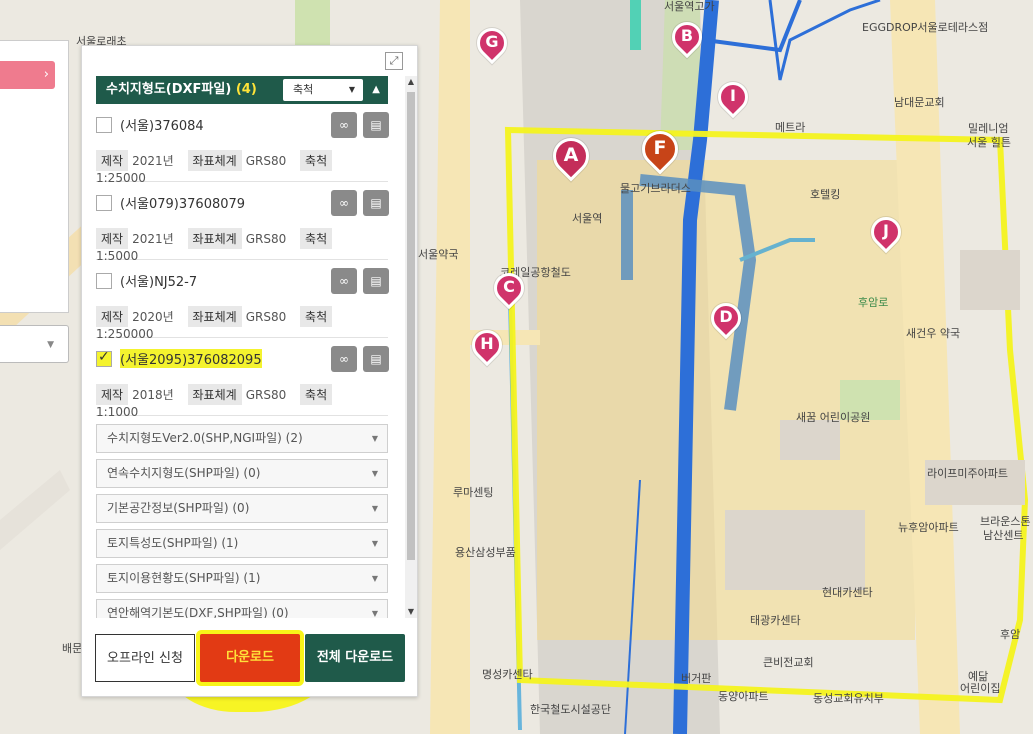 This screenshot has width=1033, height=734. Describe the element at coordinates (967, 473) in the screenshot. I see `map-label: 라이프미주아파트` at that location.